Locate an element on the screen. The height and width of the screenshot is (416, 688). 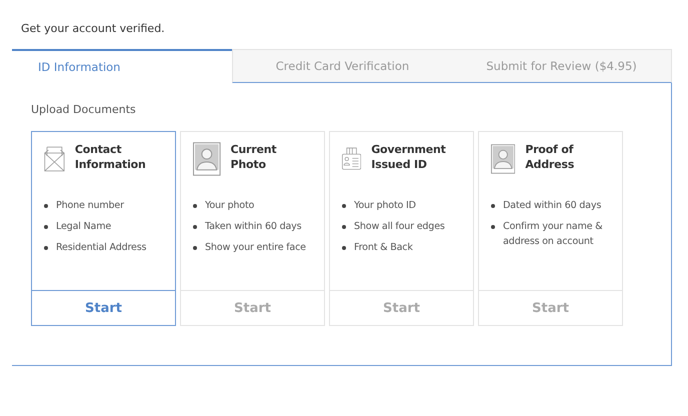
page-heading: Get your account verified. is located at coordinates (93, 28).